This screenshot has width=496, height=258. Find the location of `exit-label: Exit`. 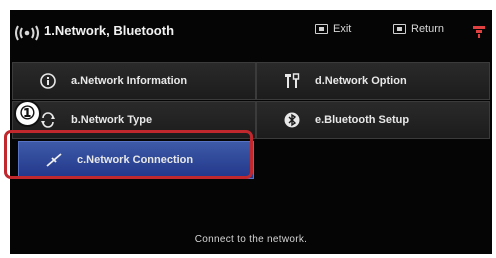

exit-label: Exit is located at coordinates (342, 29).